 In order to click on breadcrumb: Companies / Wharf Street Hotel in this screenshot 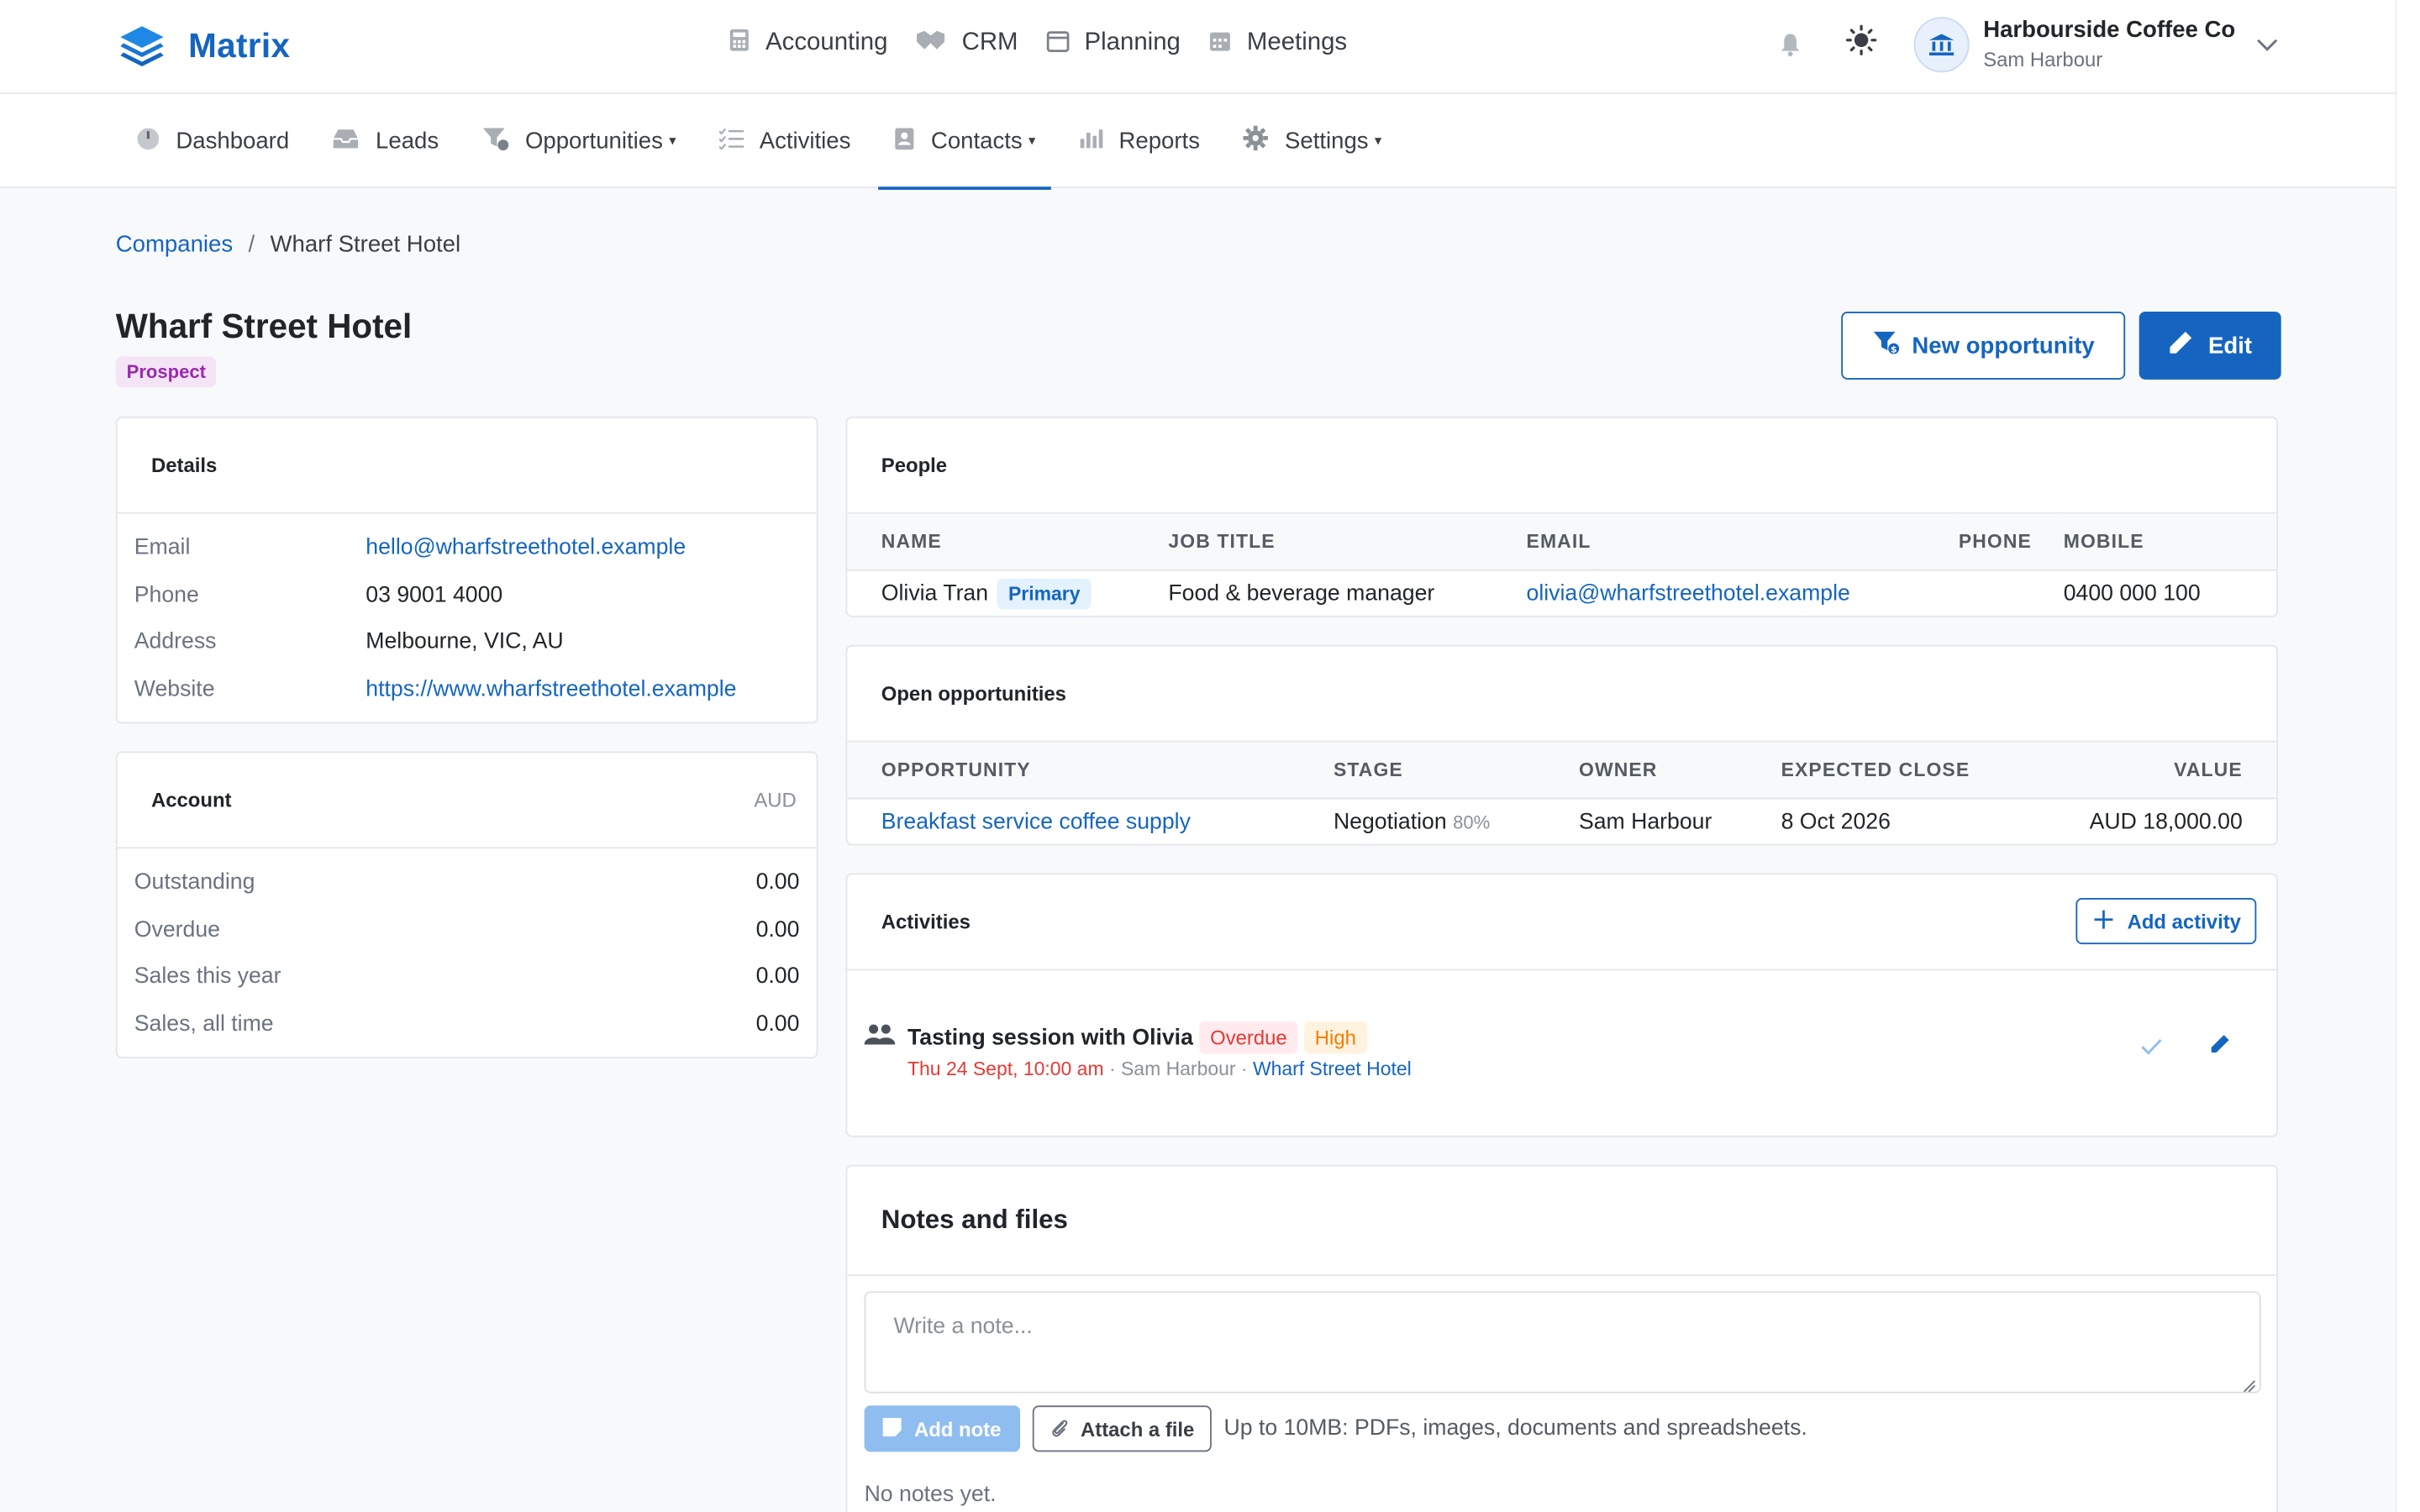, I will do `click(288, 245)`.